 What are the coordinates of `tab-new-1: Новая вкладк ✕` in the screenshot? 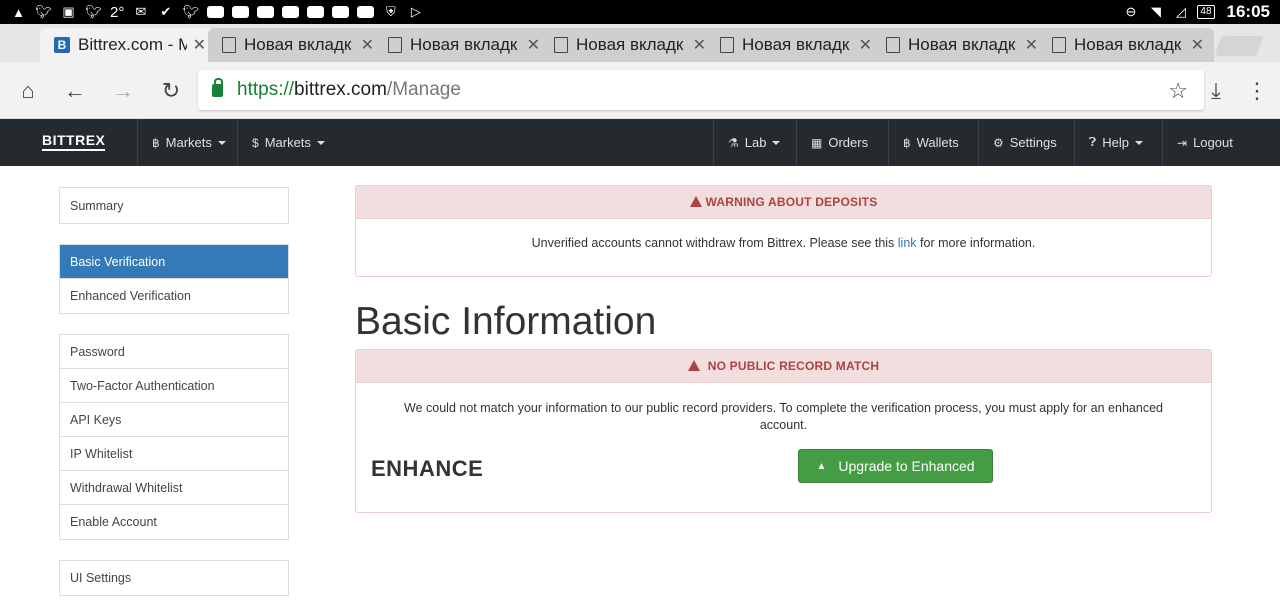 It's located at (296, 45).